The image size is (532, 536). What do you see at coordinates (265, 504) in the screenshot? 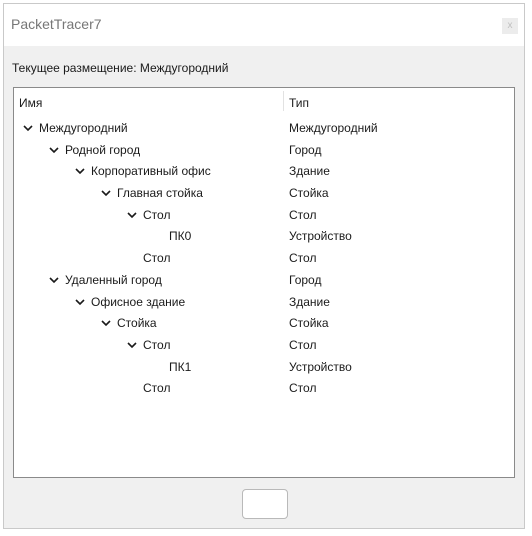
I see `ok-button` at bounding box center [265, 504].